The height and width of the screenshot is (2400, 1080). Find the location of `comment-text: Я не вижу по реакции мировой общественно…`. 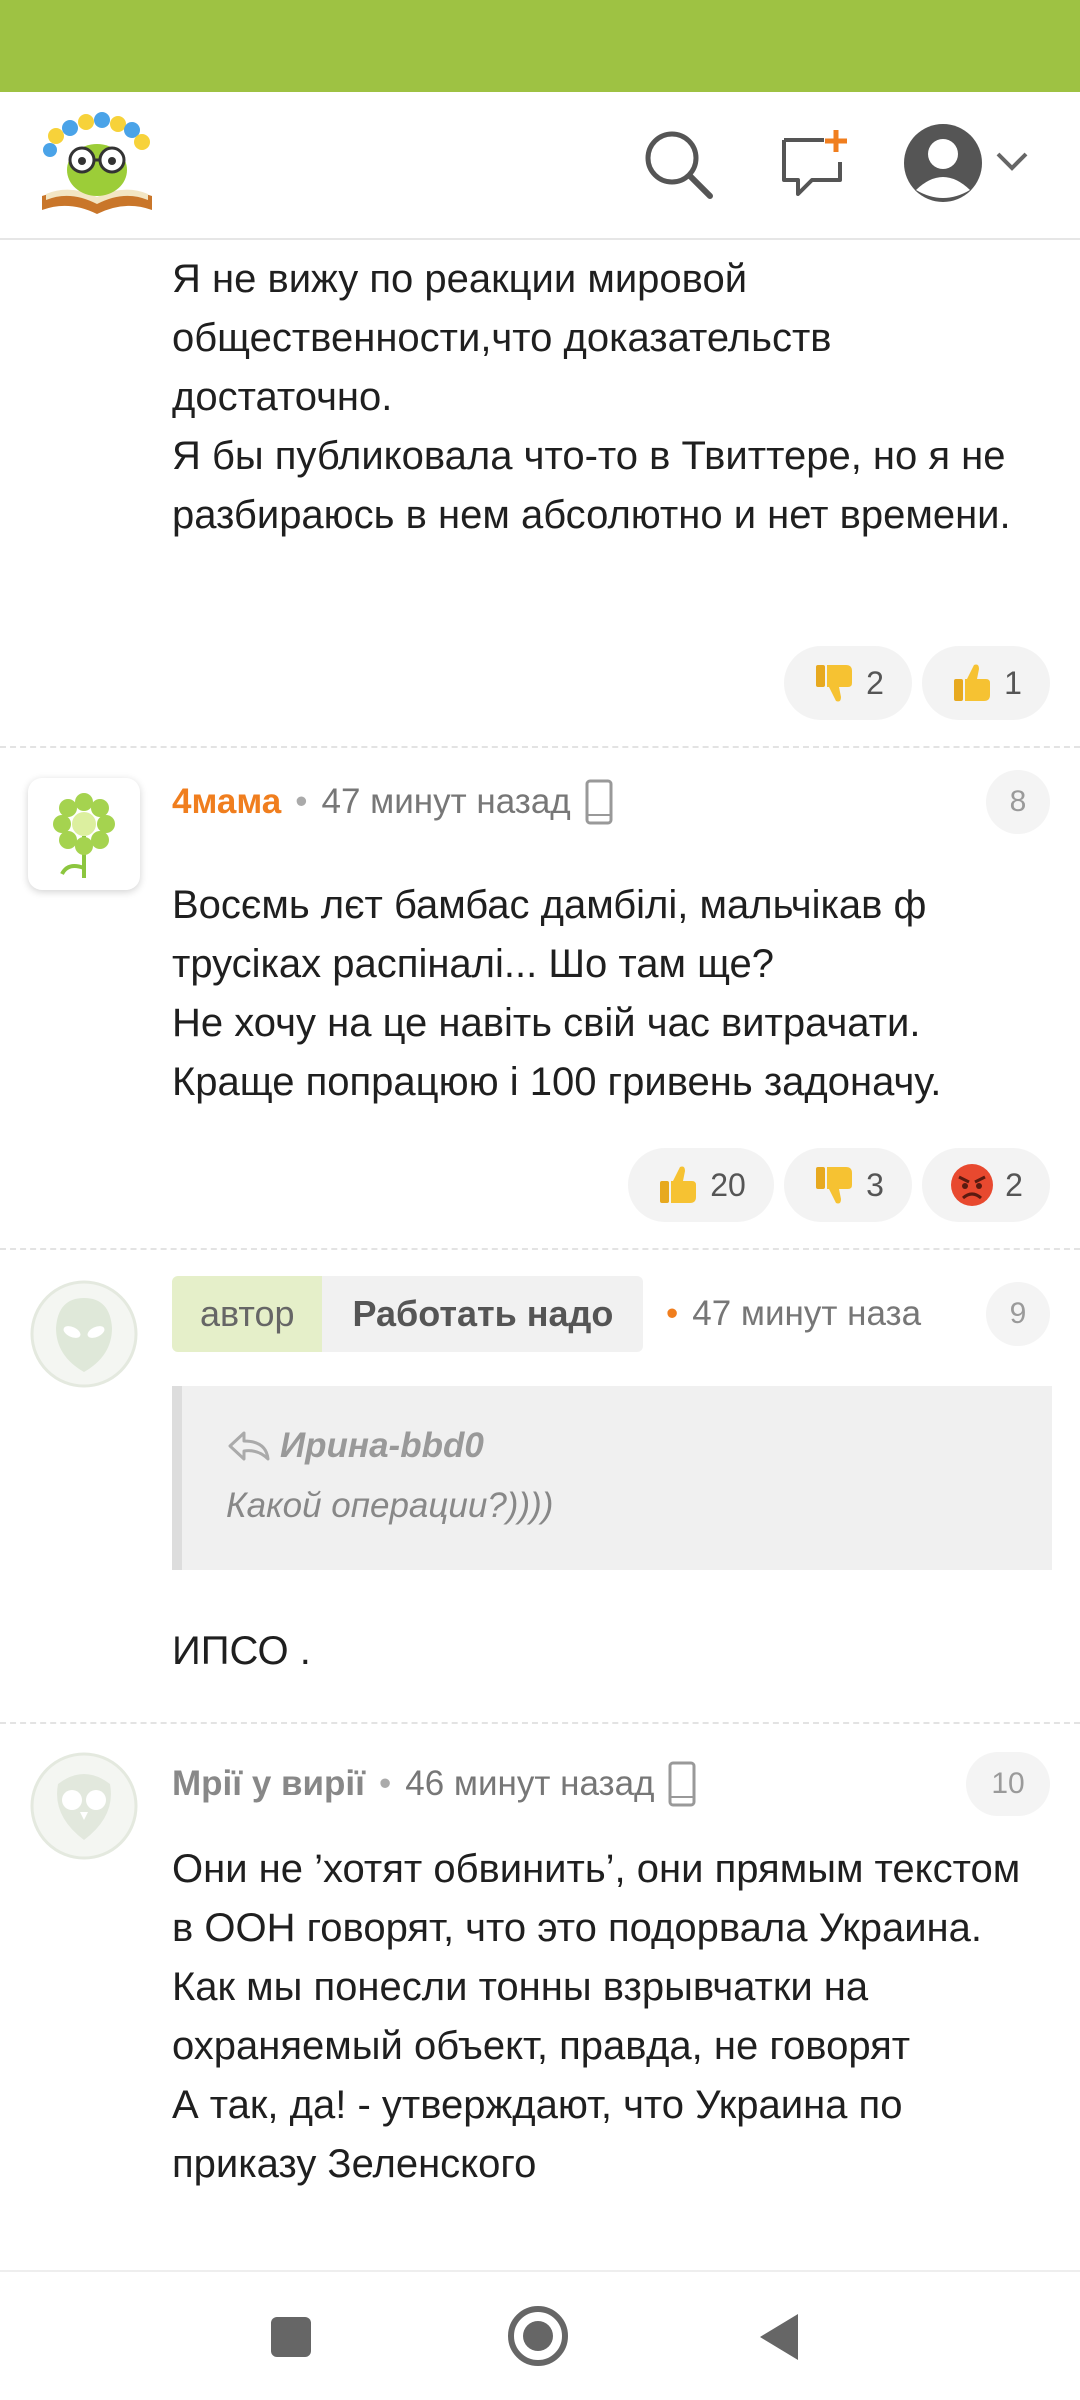

comment-text: Я не вижу по реакции мировой общественно… is located at coordinates (611, 397).